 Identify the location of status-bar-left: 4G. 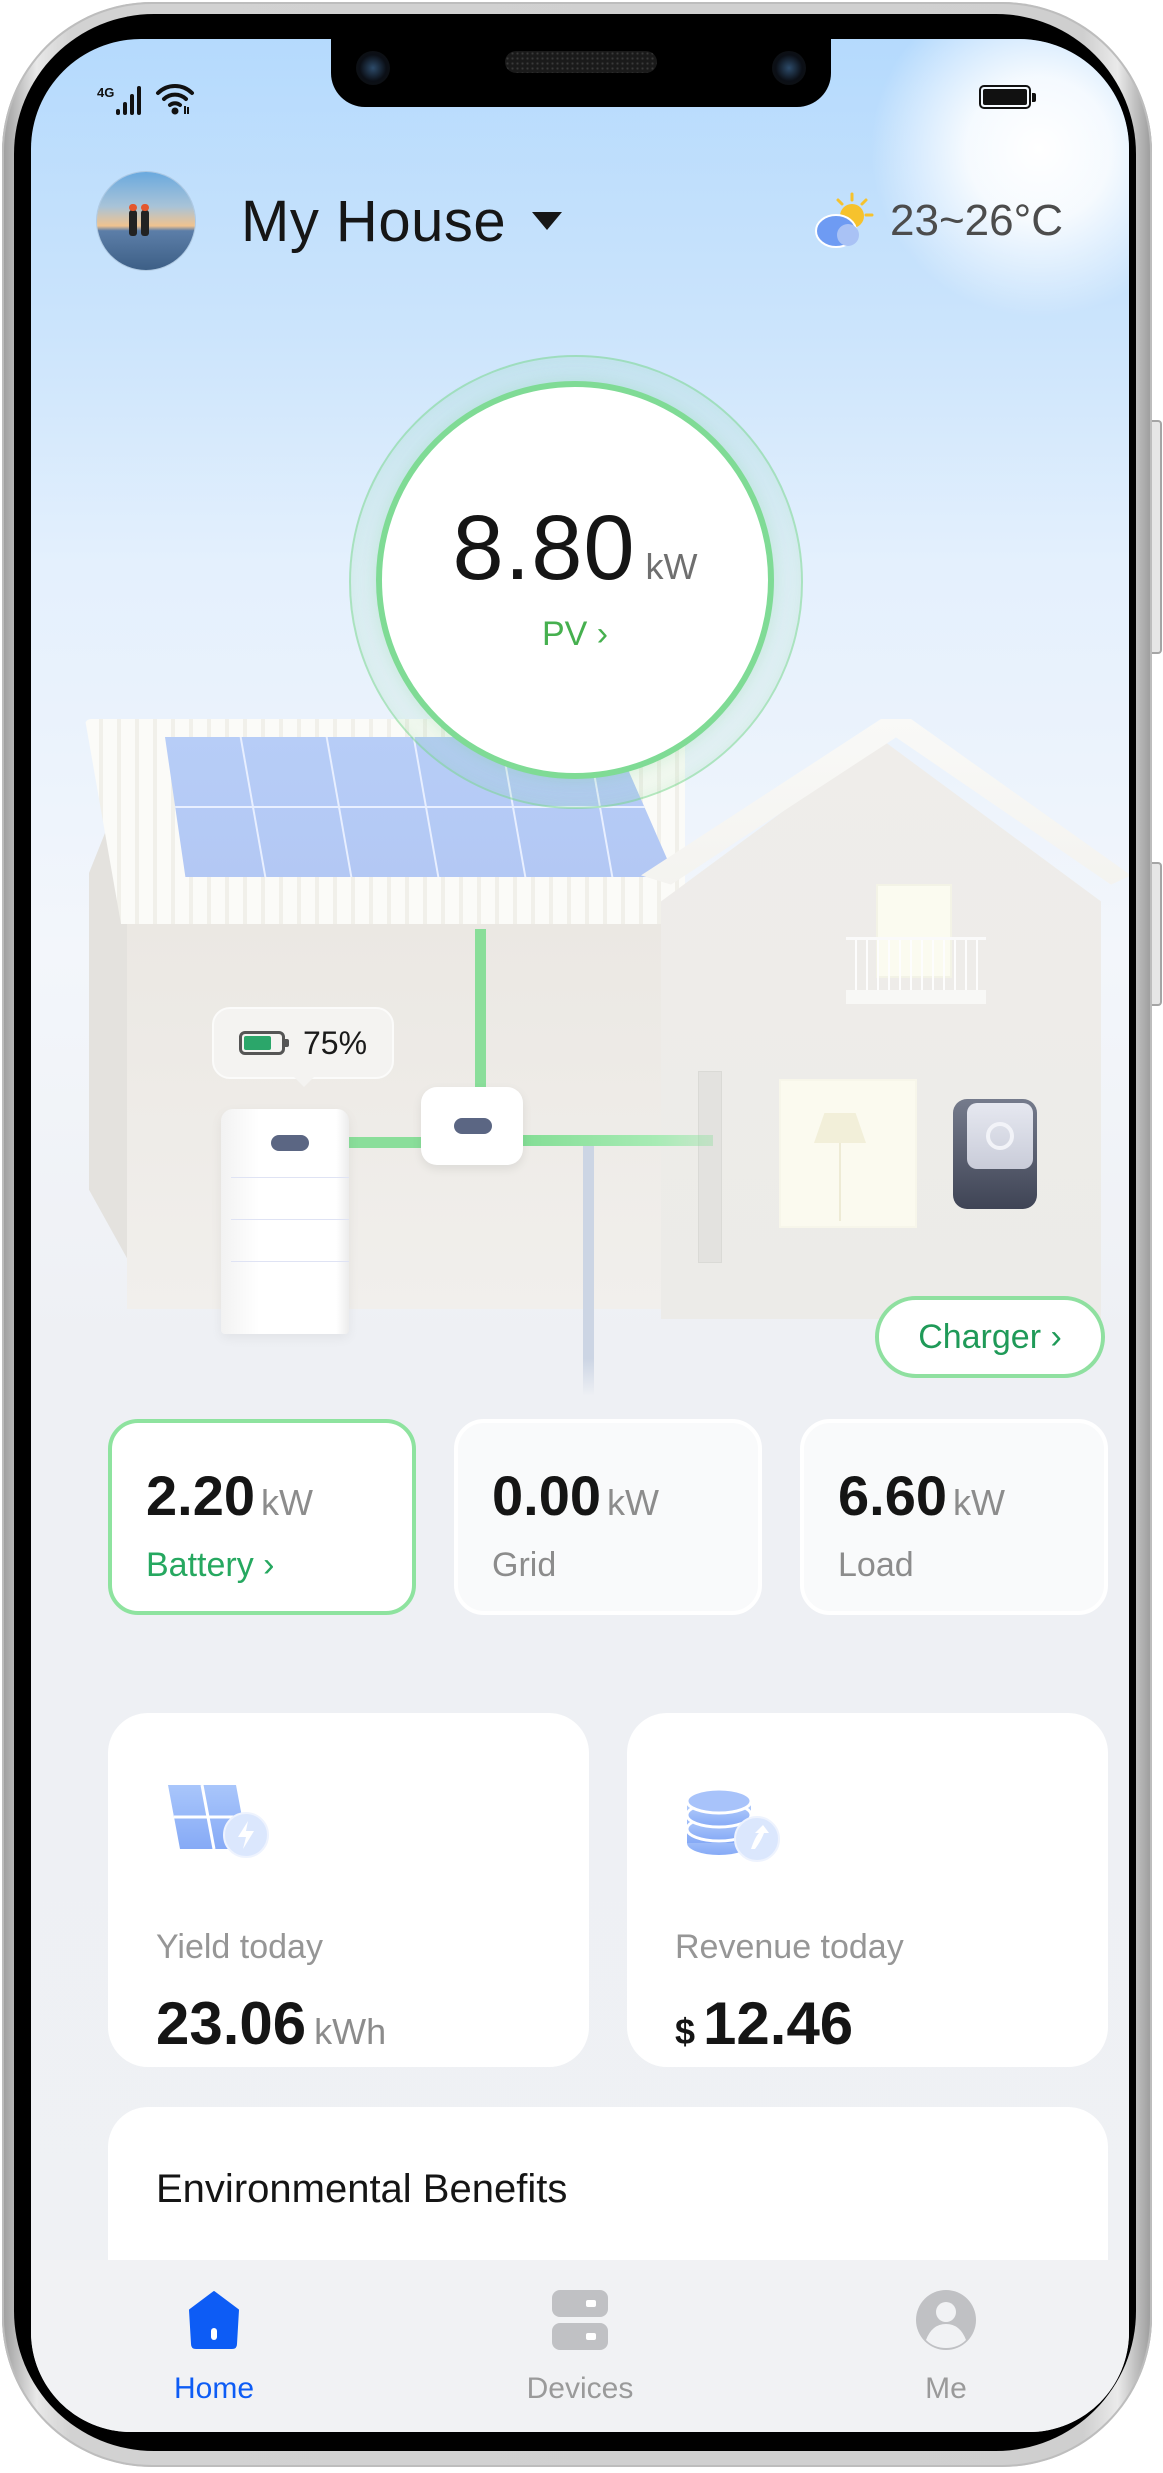
(146, 98).